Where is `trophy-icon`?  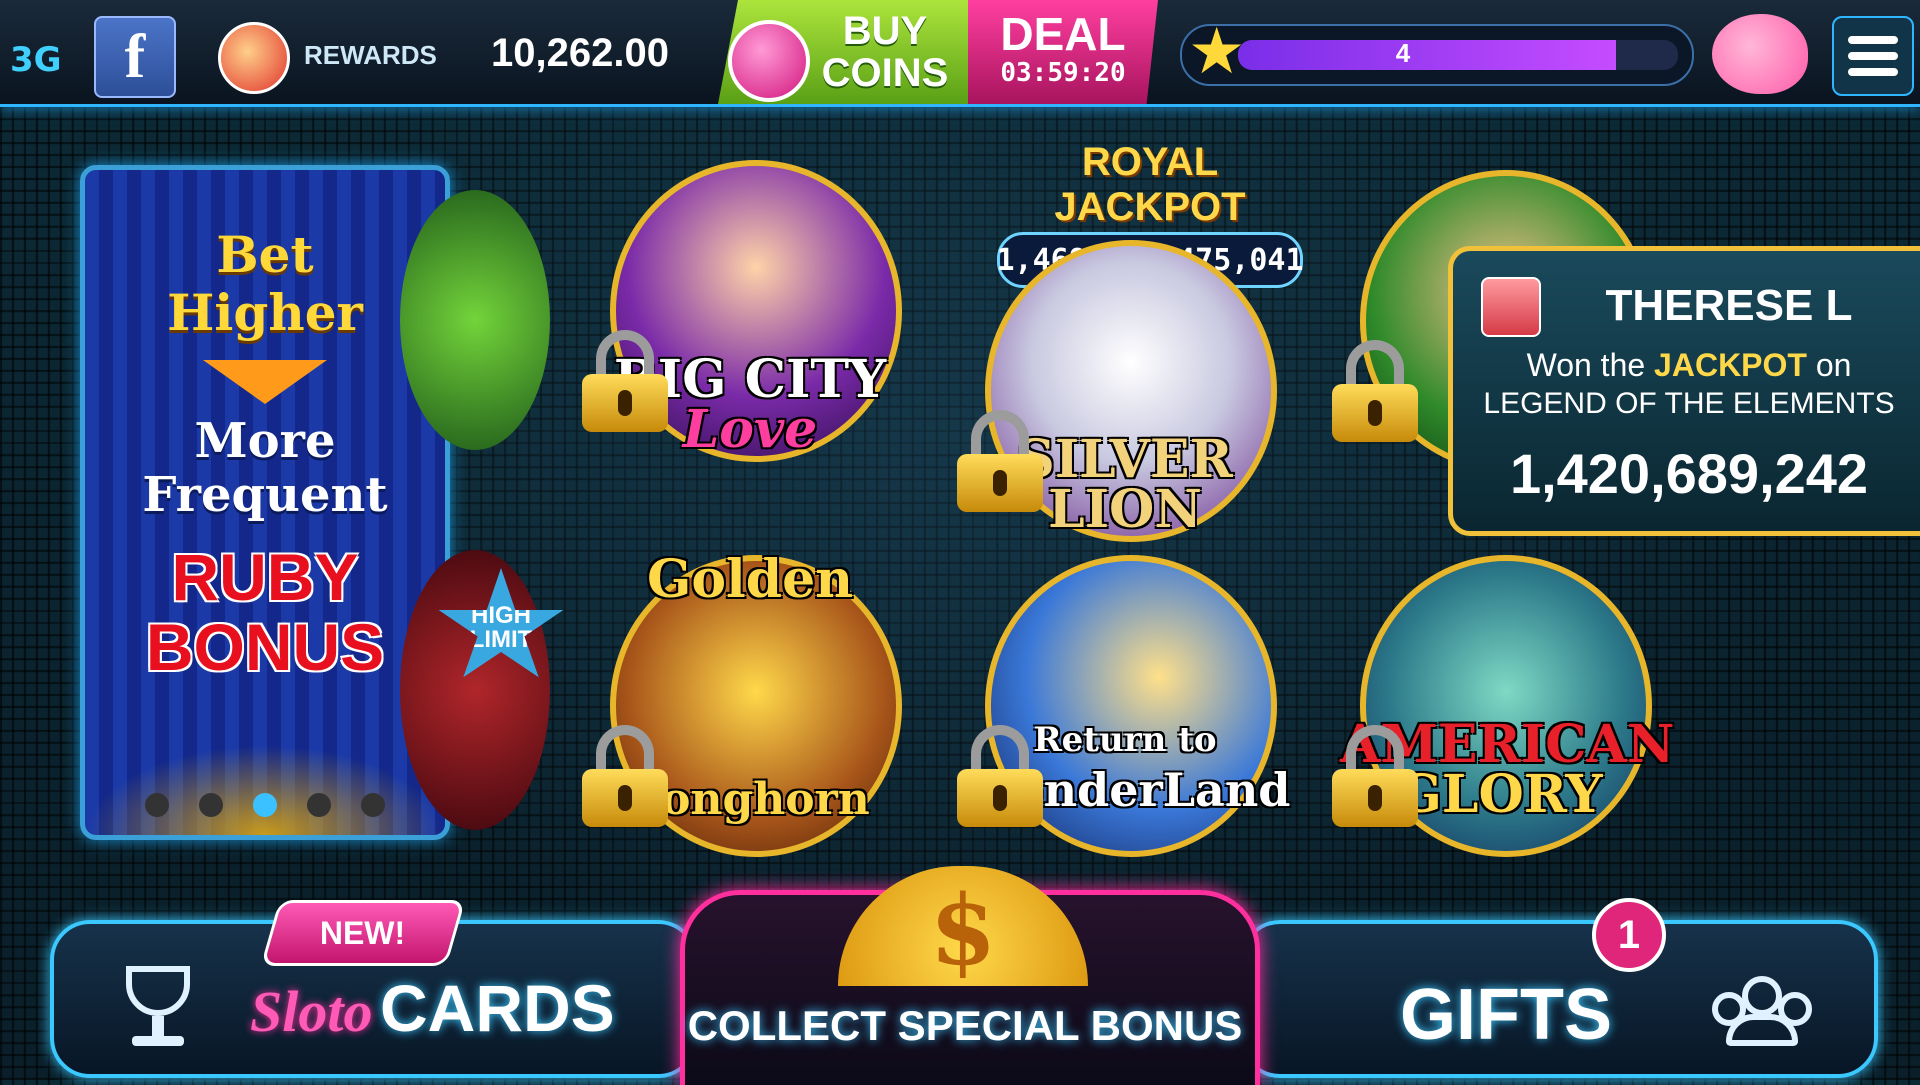 trophy-icon is located at coordinates (158, 1011).